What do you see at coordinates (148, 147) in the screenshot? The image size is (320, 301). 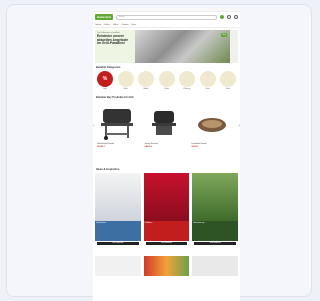 I see `product-price: 149,99 €` at bounding box center [148, 147].